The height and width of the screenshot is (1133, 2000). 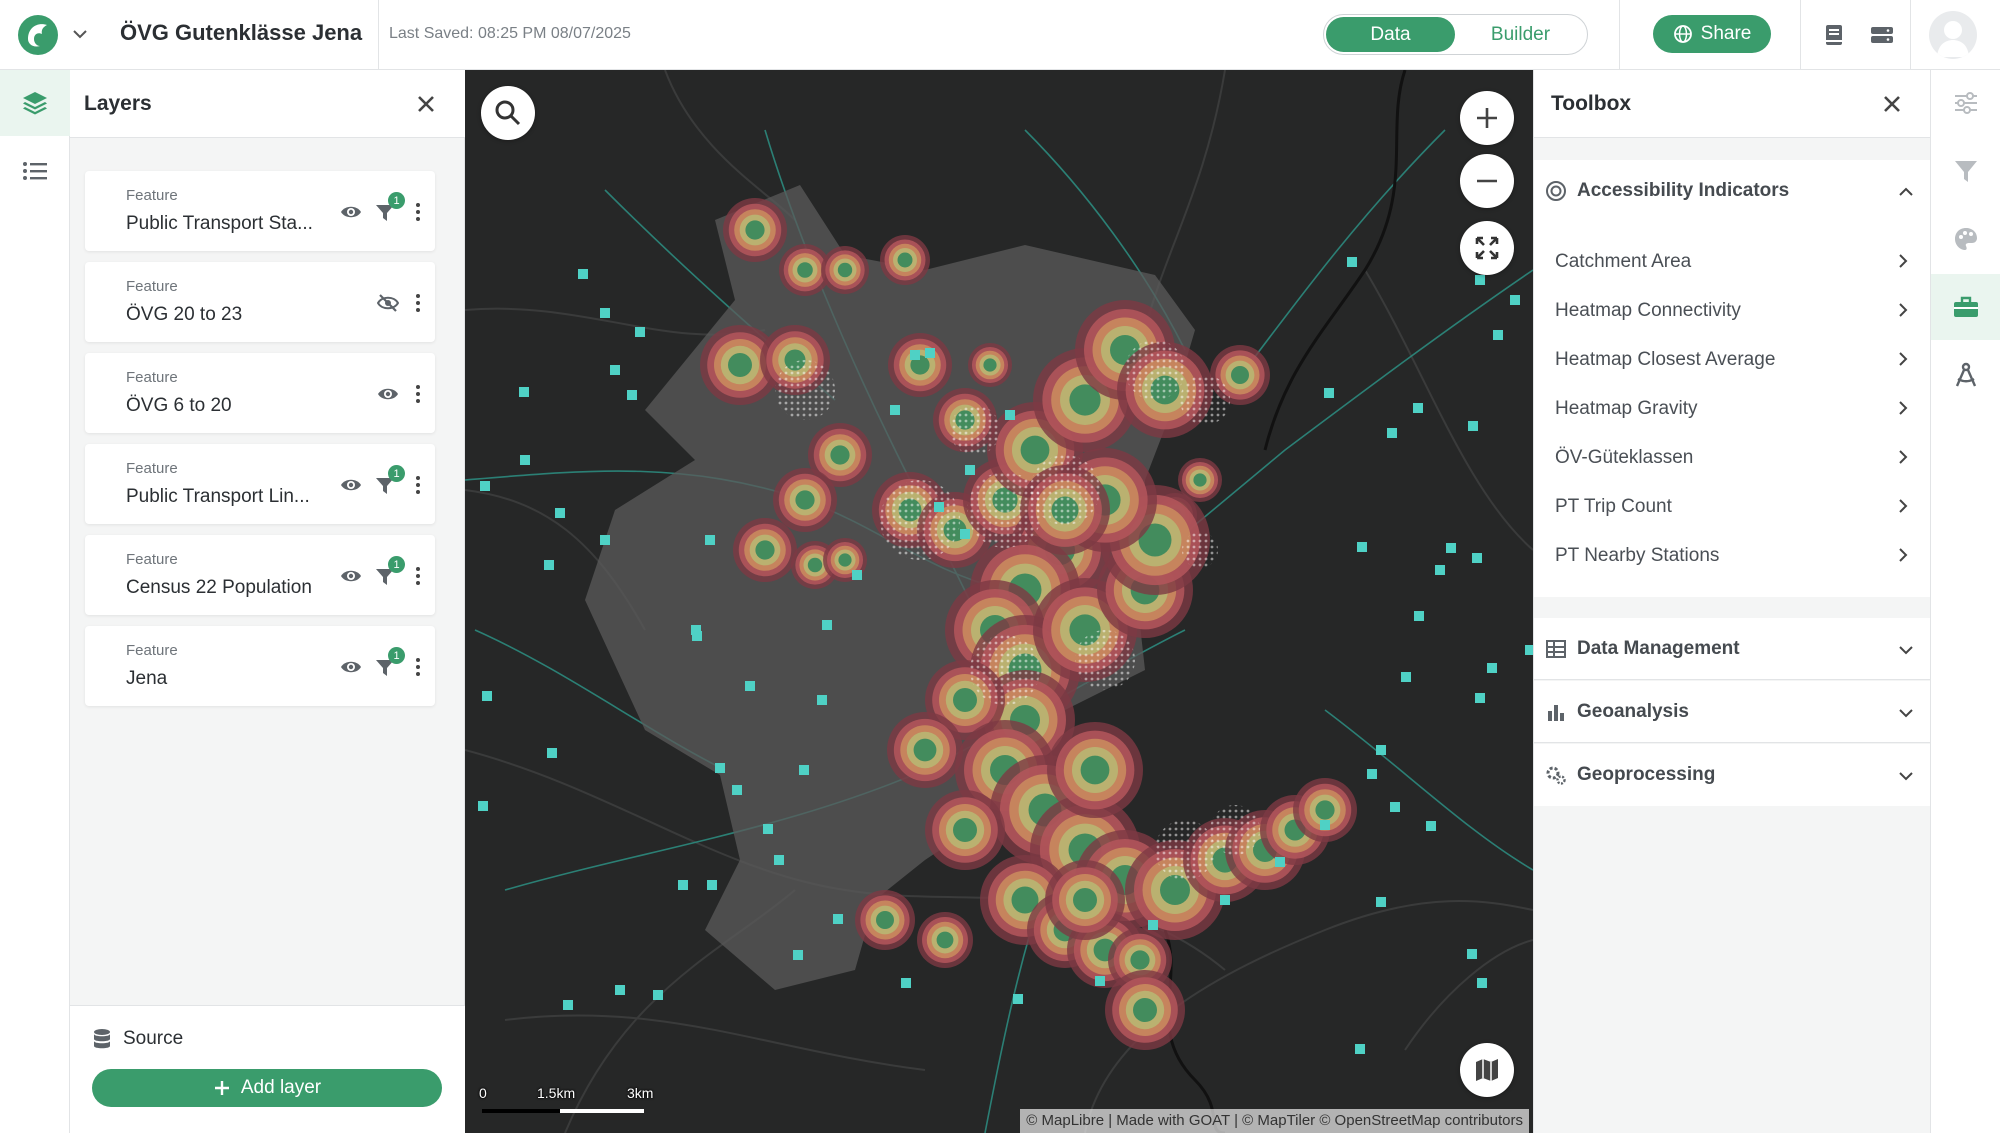 What do you see at coordinates (1965, 307) in the screenshot?
I see `rail-toolbox-button` at bounding box center [1965, 307].